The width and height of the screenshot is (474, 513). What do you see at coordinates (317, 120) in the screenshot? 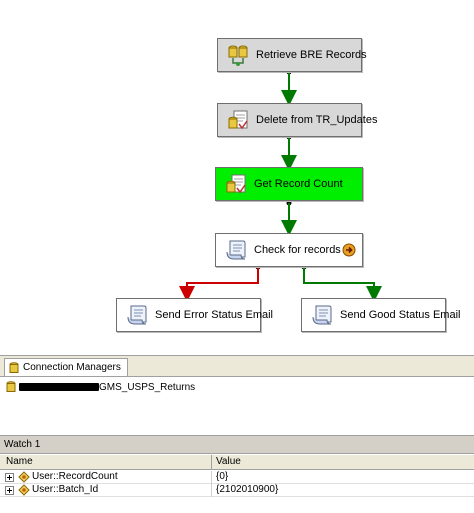
I see `task-label: Delete from TR_Updates` at bounding box center [317, 120].